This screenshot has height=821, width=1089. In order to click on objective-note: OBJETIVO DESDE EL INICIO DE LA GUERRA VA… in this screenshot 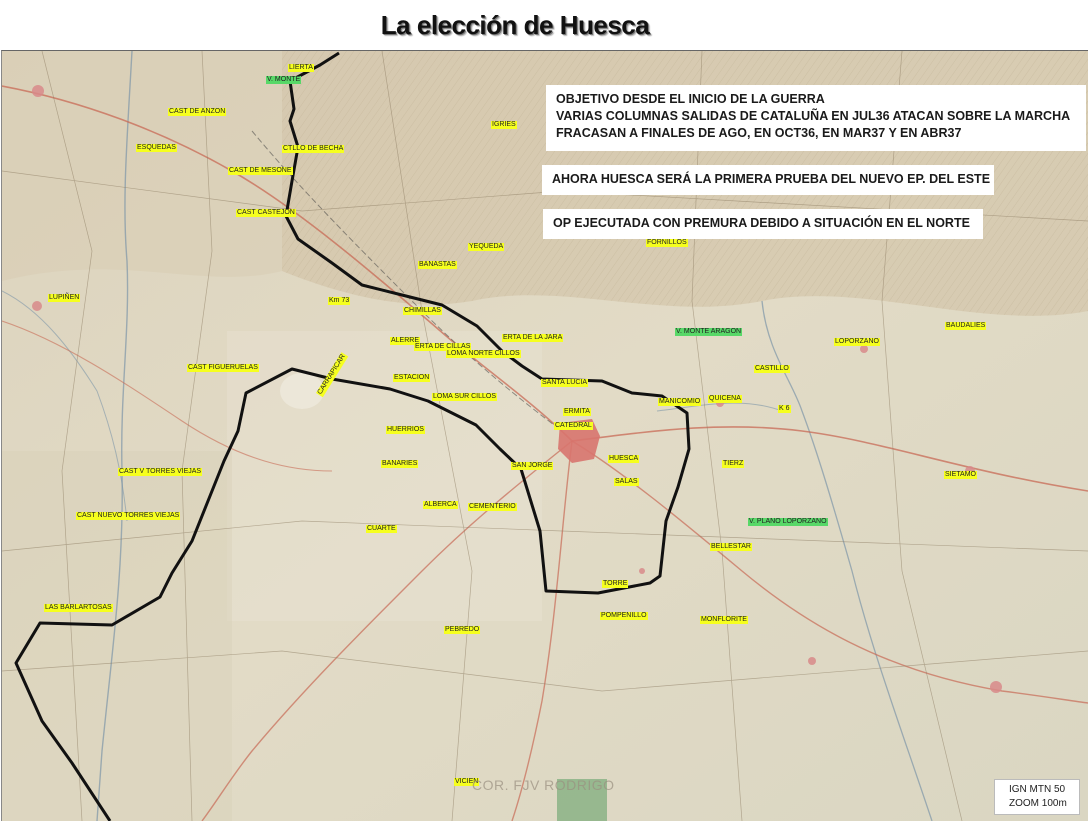, I will do `click(816, 118)`.